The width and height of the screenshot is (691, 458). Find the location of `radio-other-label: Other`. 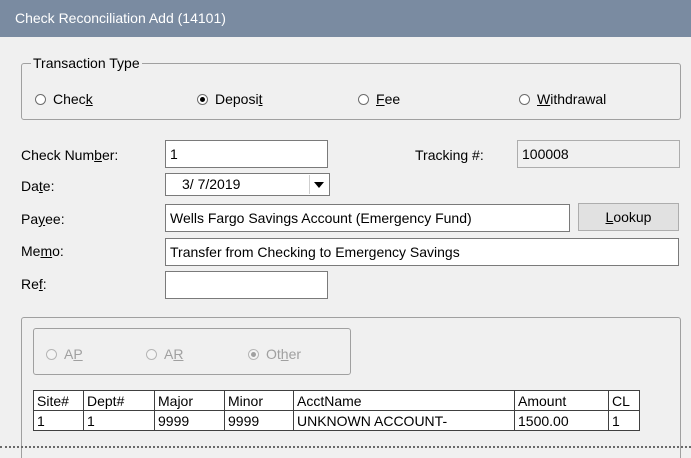

radio-other-label: Other is located at coordinates (284, 354).